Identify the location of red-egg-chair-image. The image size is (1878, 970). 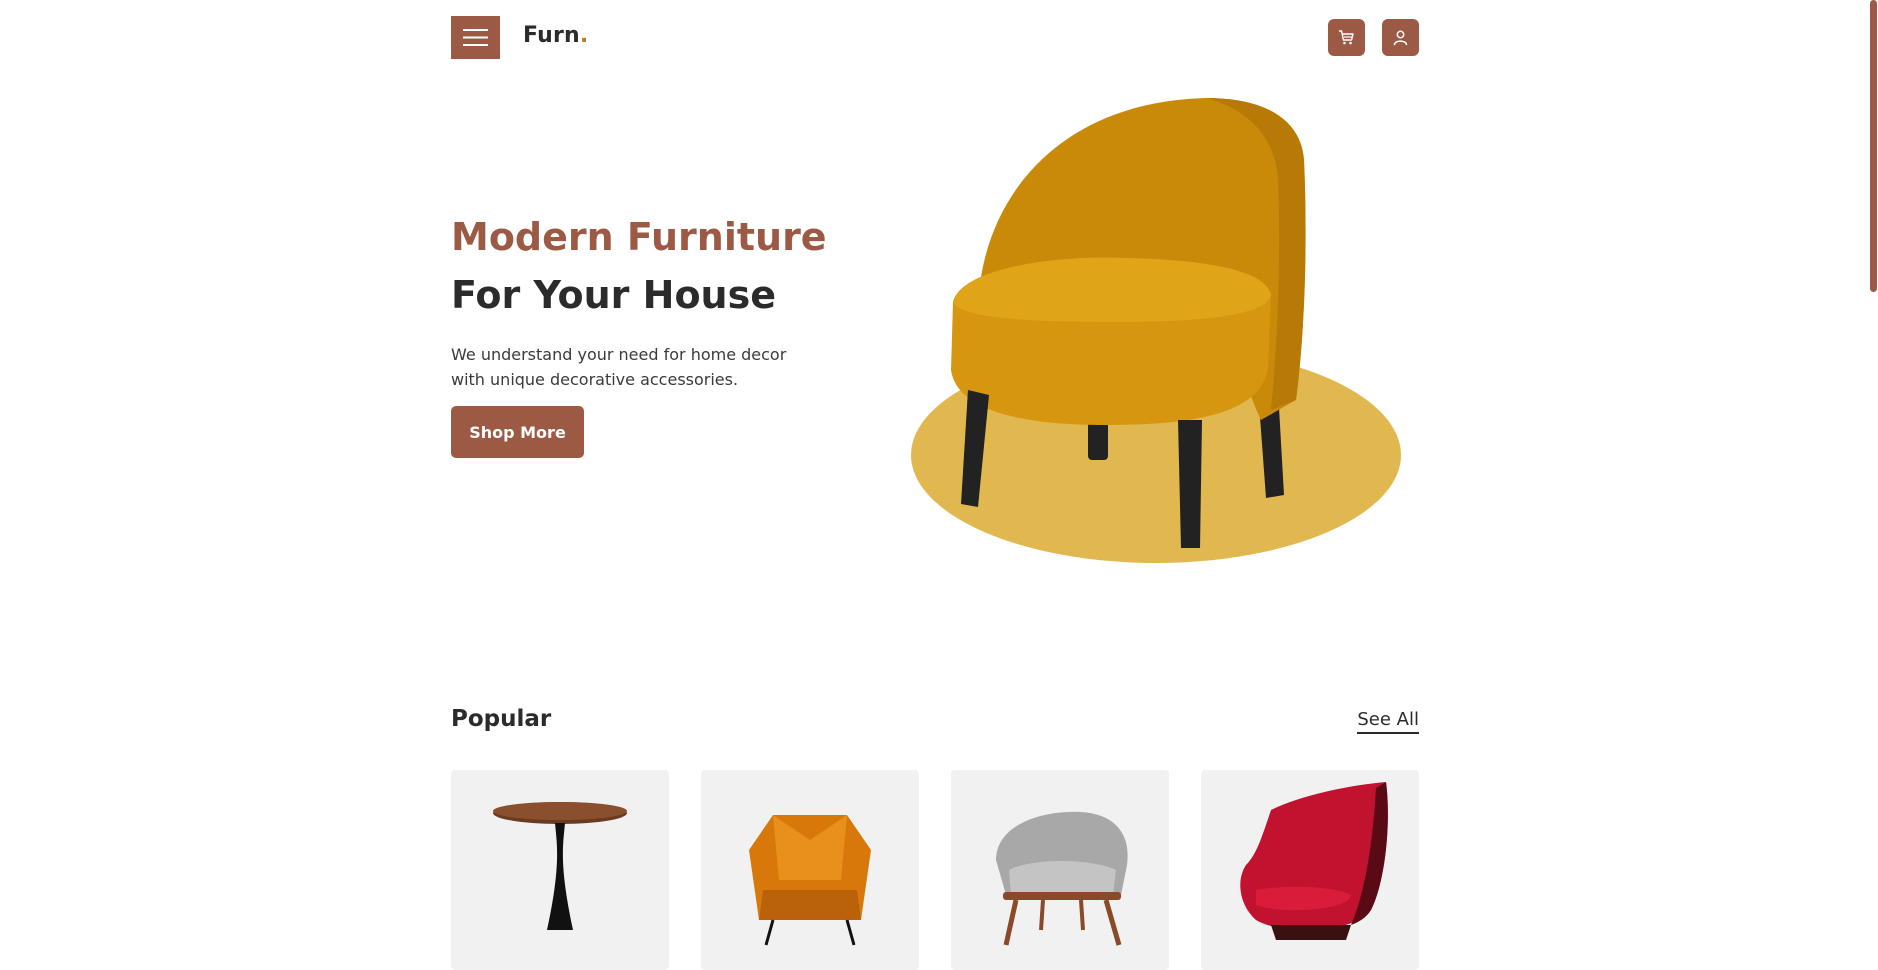
(1314, 861).